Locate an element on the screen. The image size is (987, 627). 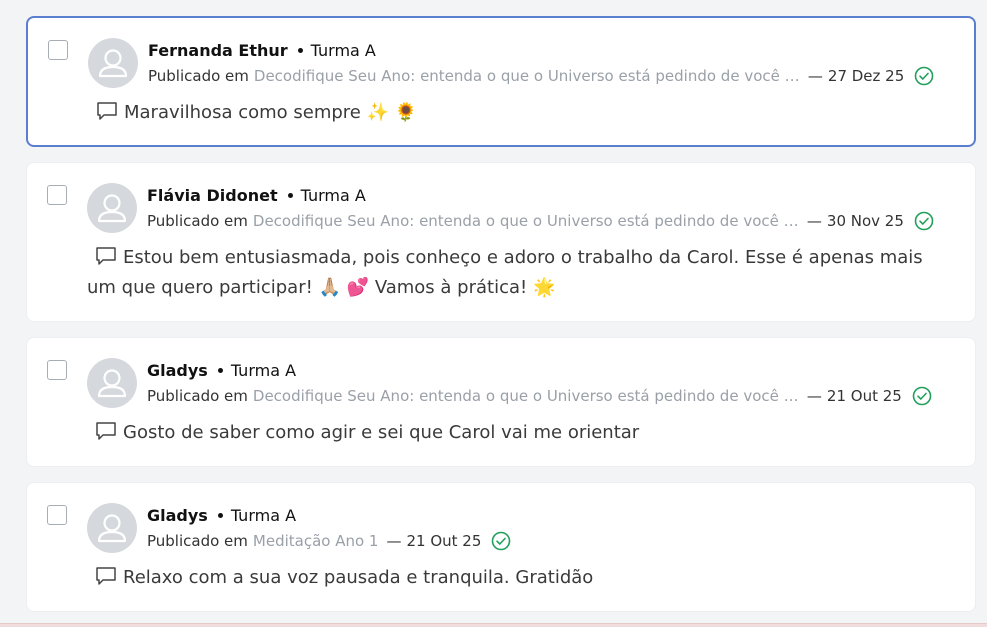
comment-date: 27 Dez 25 is located at coordinates (866, 76).